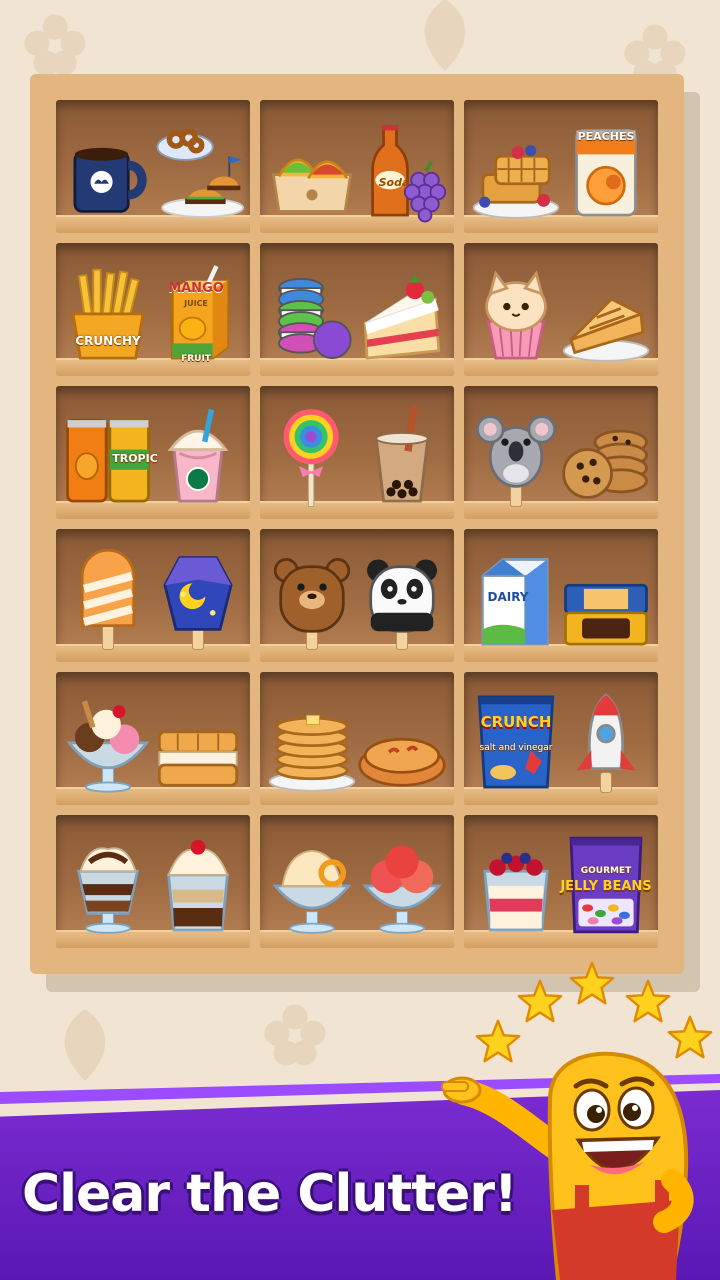 The height and width of the screenshot is (1280, 720). Describe the element at coordinates (606, 313) in the screenshot. I see `pie-slice-icon` at that location.